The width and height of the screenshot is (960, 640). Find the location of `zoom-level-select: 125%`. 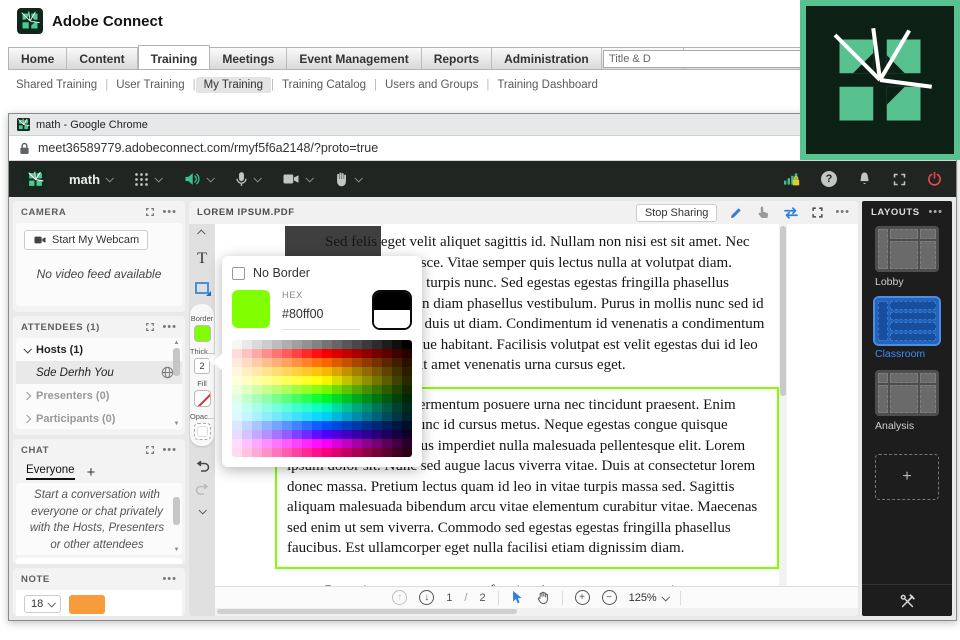

zoom-level-select: 125% is located at coordinates (649, 598).